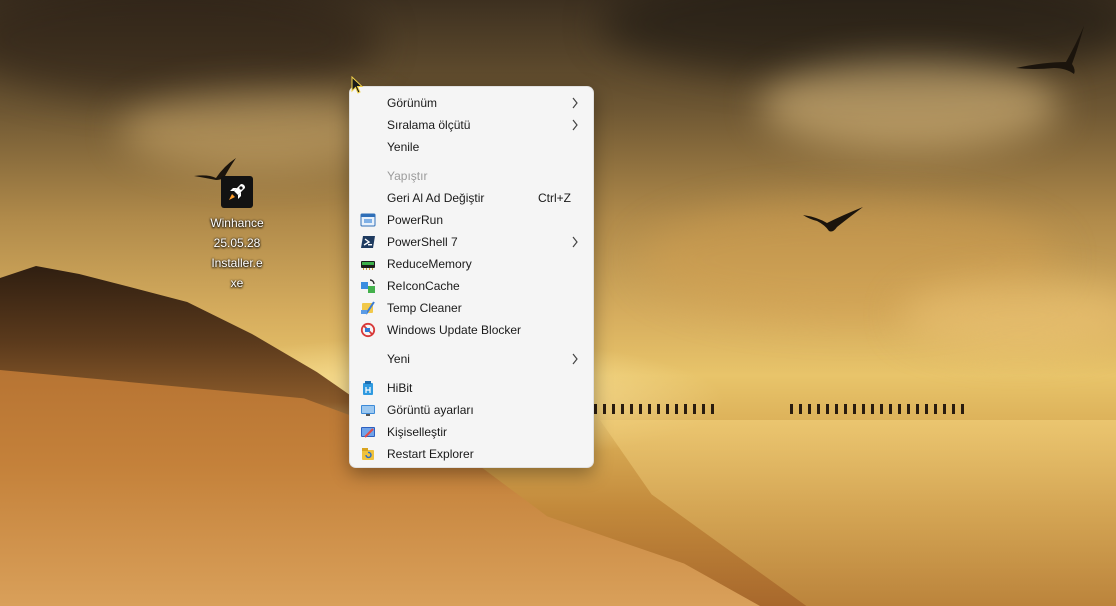  Describe the element at coordinates (368, 286) in the screenshot. I see `icon-cache-icon` at that location.